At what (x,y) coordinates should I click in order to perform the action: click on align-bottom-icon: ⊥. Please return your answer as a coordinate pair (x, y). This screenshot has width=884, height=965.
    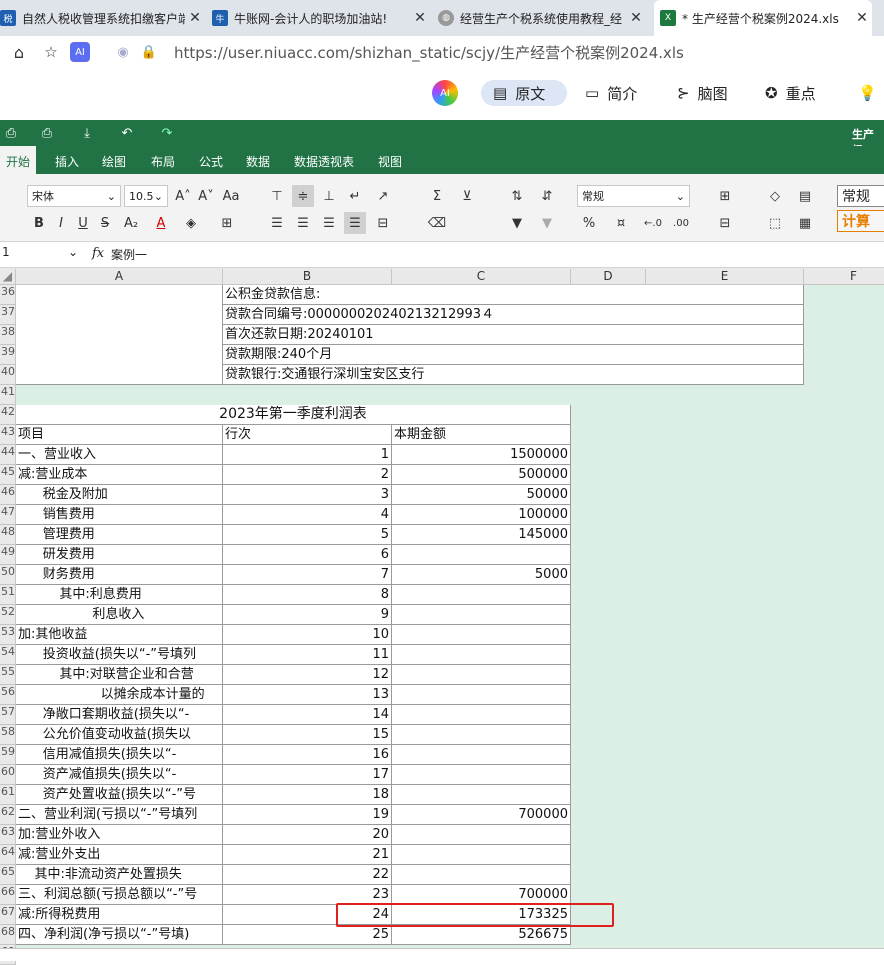
    Looking at the image, I should click on (329, 196).